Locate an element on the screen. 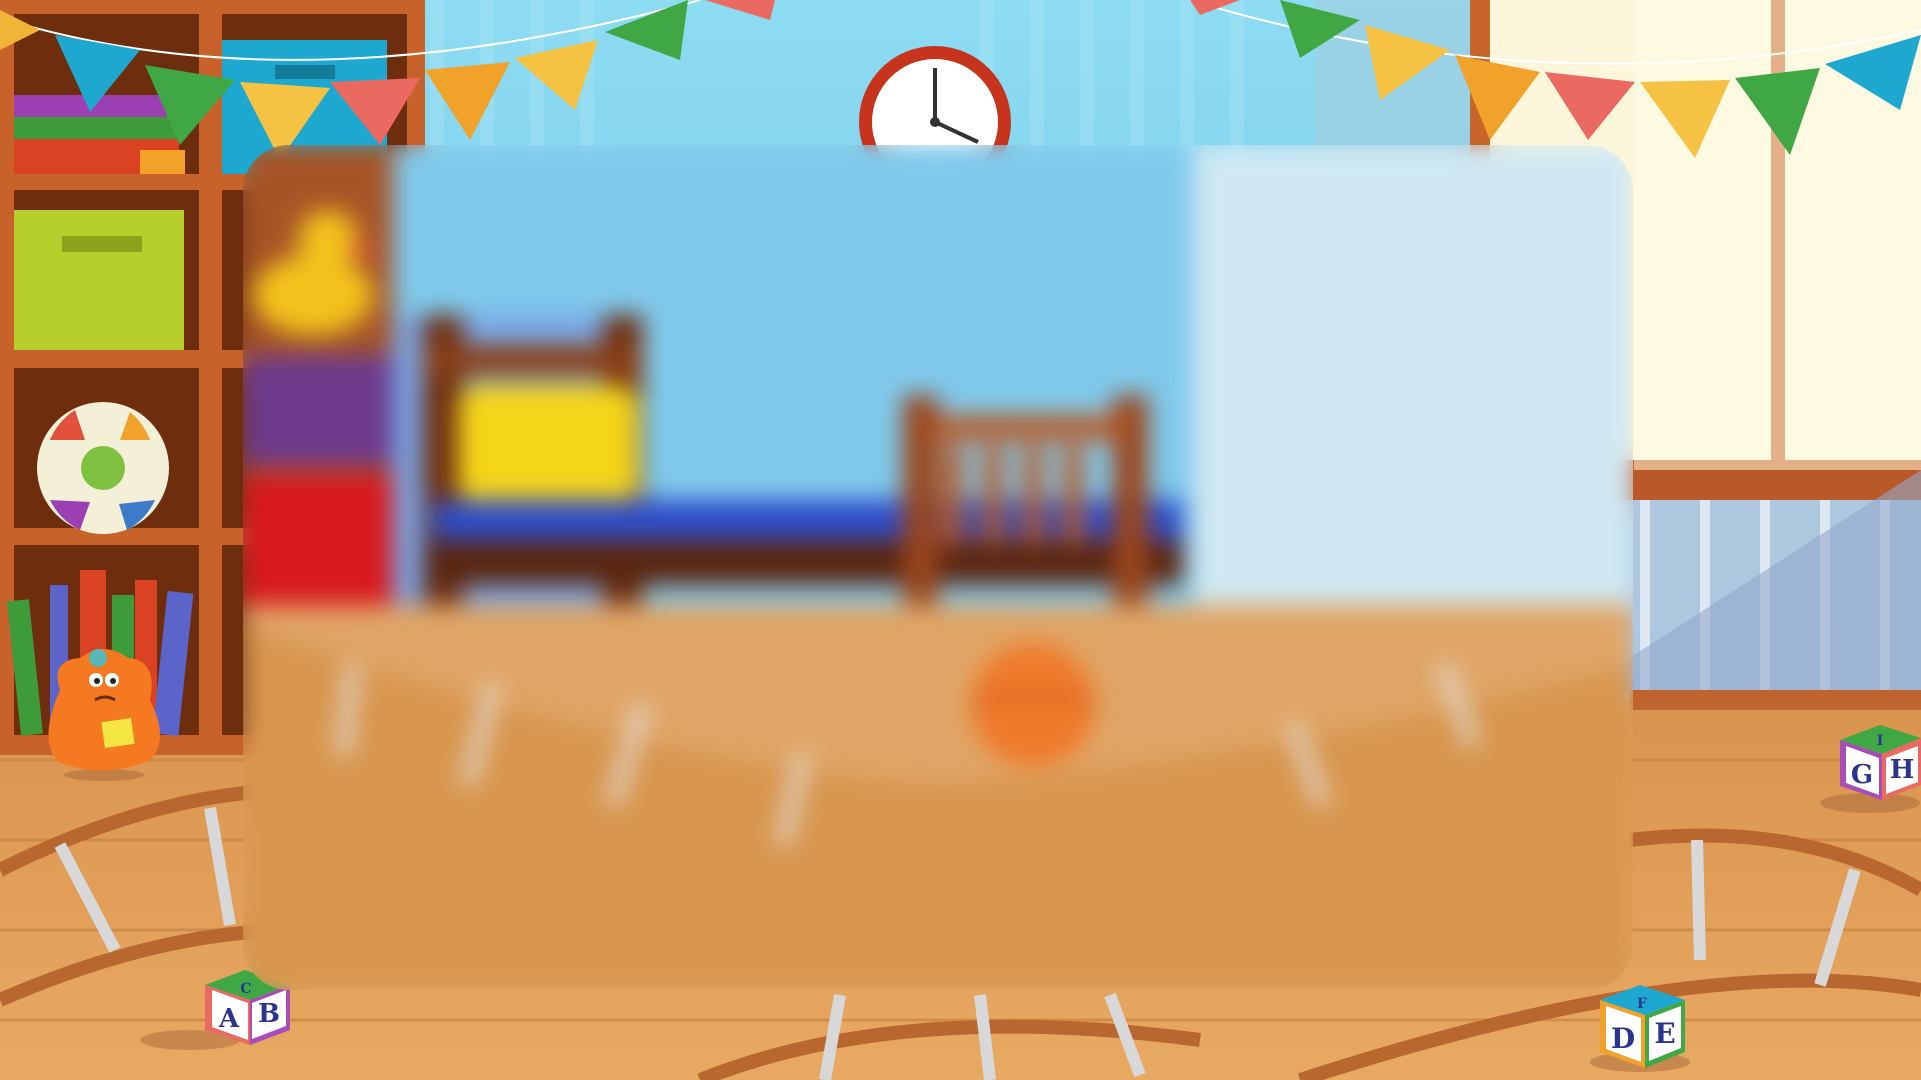 This screenshot has height=1080, width=1921. orange-fuzzy-character is located at coordinates (104, 715).